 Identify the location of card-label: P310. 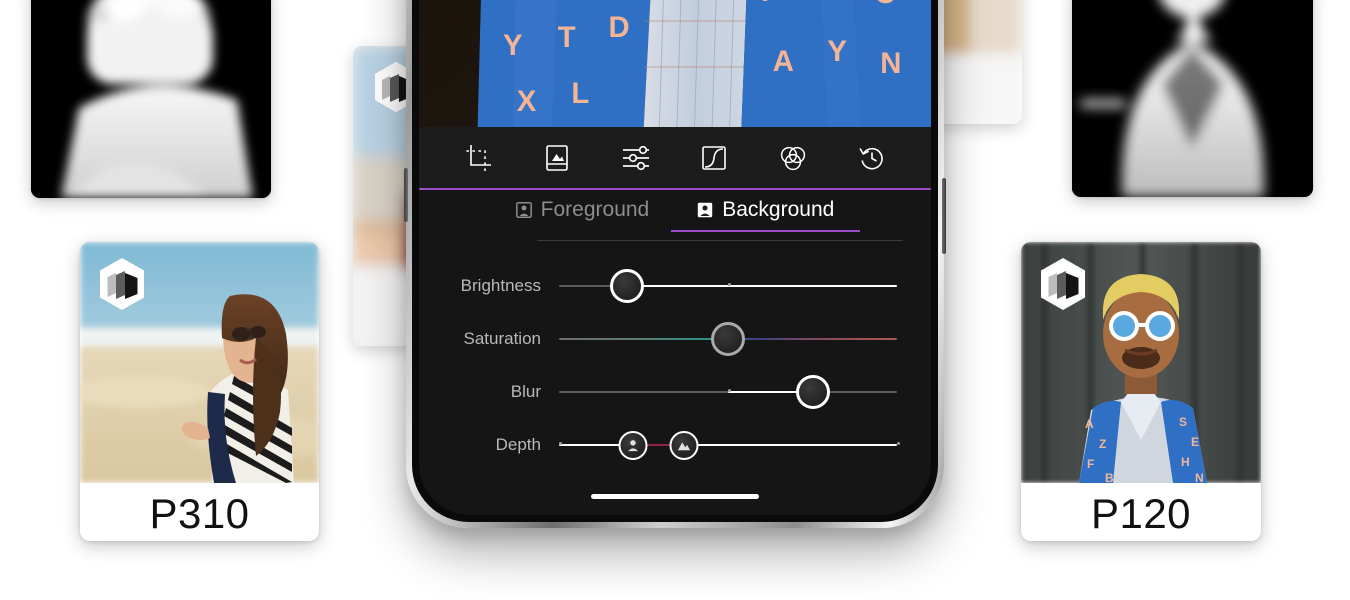
(199, 513).